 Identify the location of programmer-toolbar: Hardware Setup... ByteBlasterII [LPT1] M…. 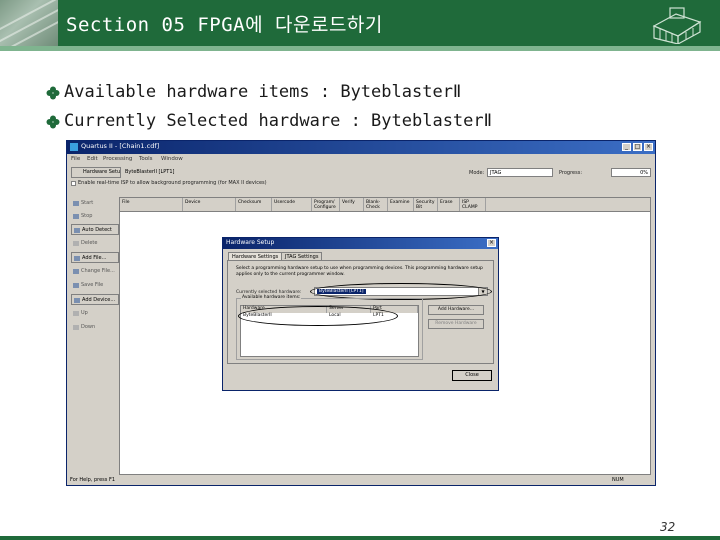
(361, 175).